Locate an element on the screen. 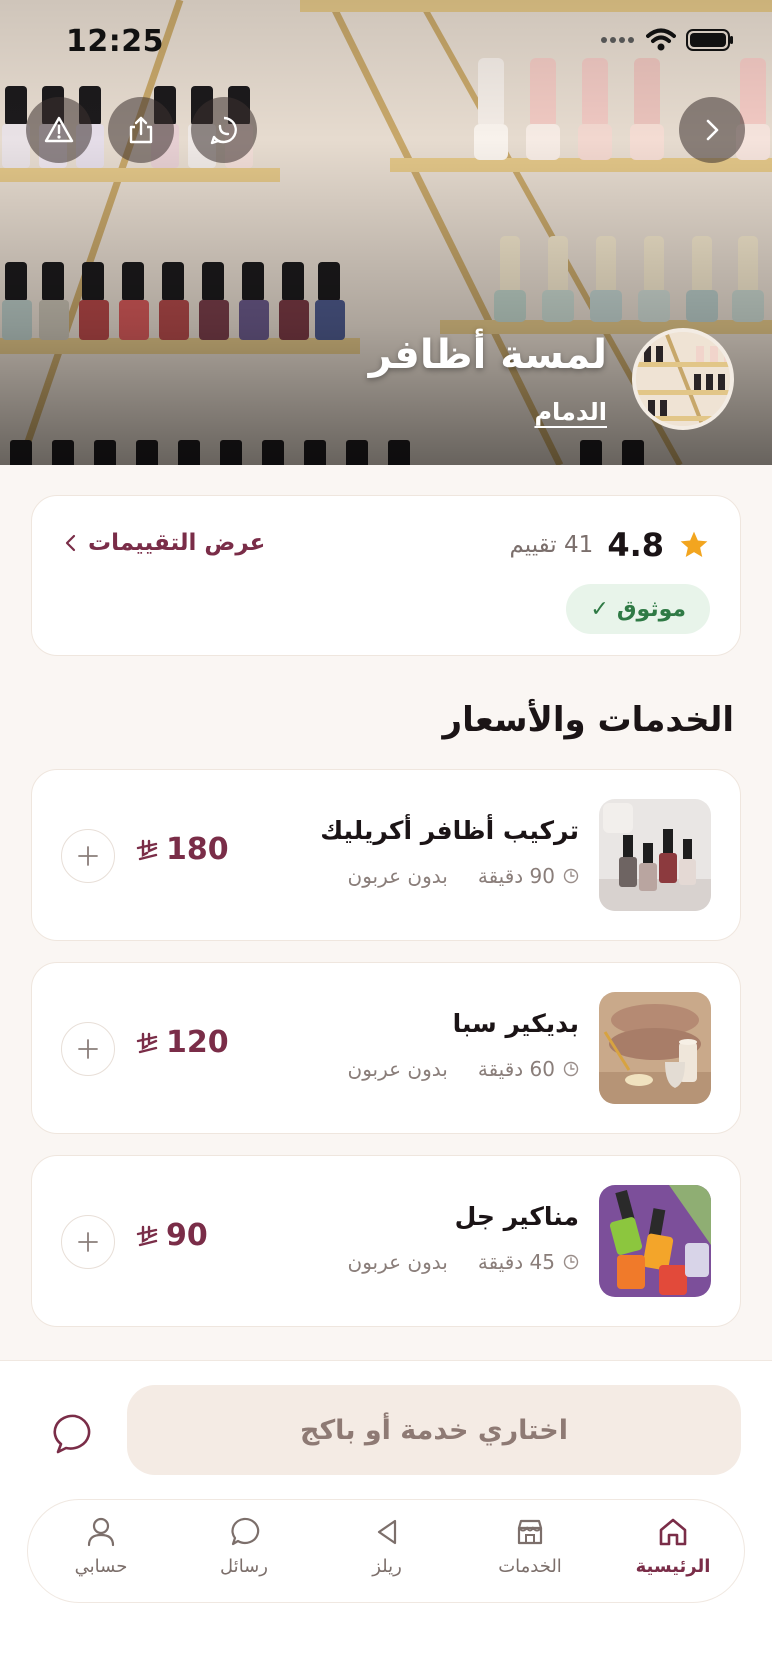  view-reviews-label: عرض التقييمات is located at coordinates (177, 543).